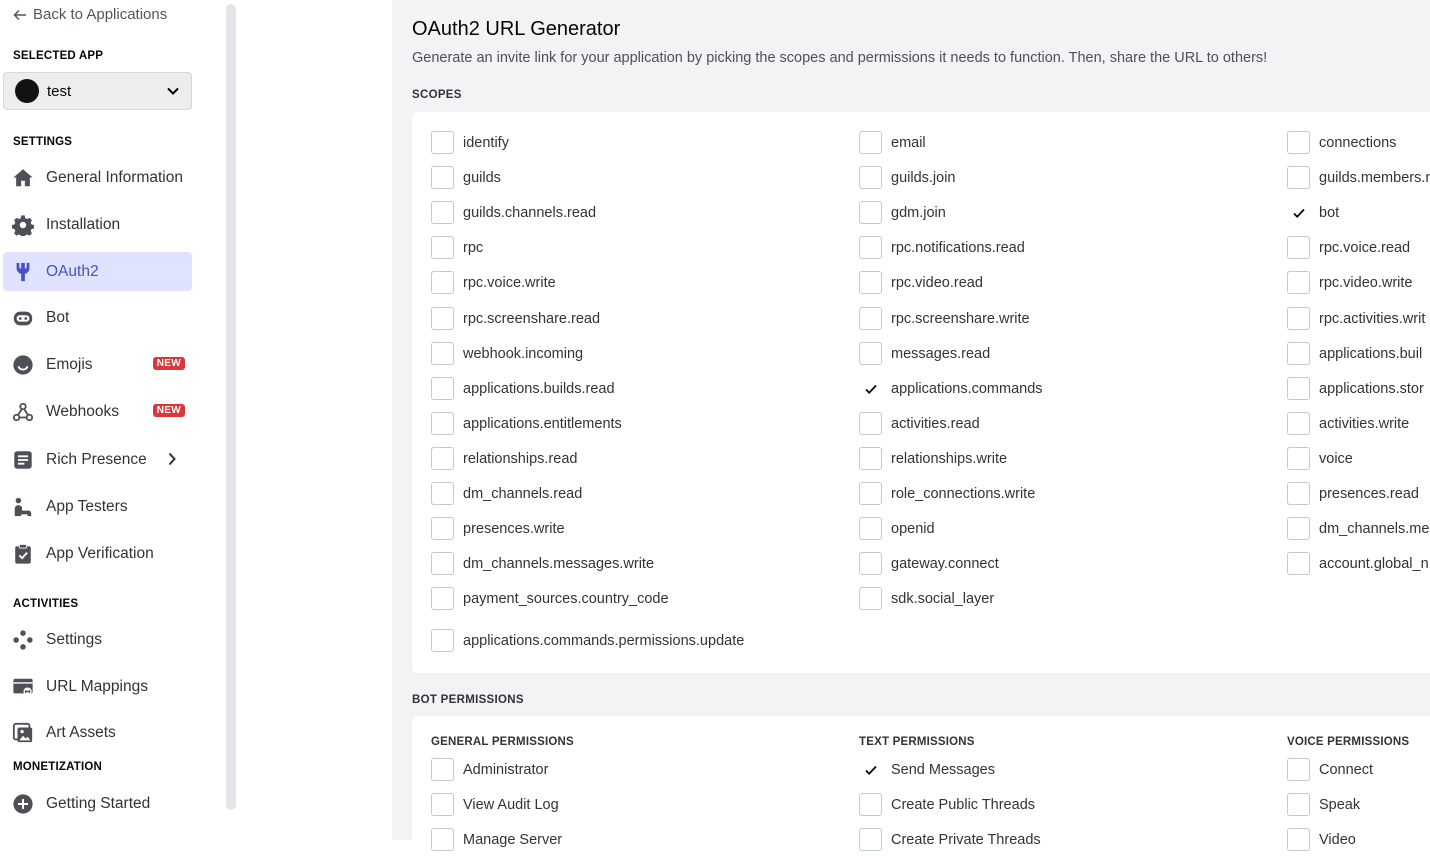  Describe the element at coordinates (515, 318) in the screenshot. I see `checkbox-option: rpc.screenshare.read` at that location.